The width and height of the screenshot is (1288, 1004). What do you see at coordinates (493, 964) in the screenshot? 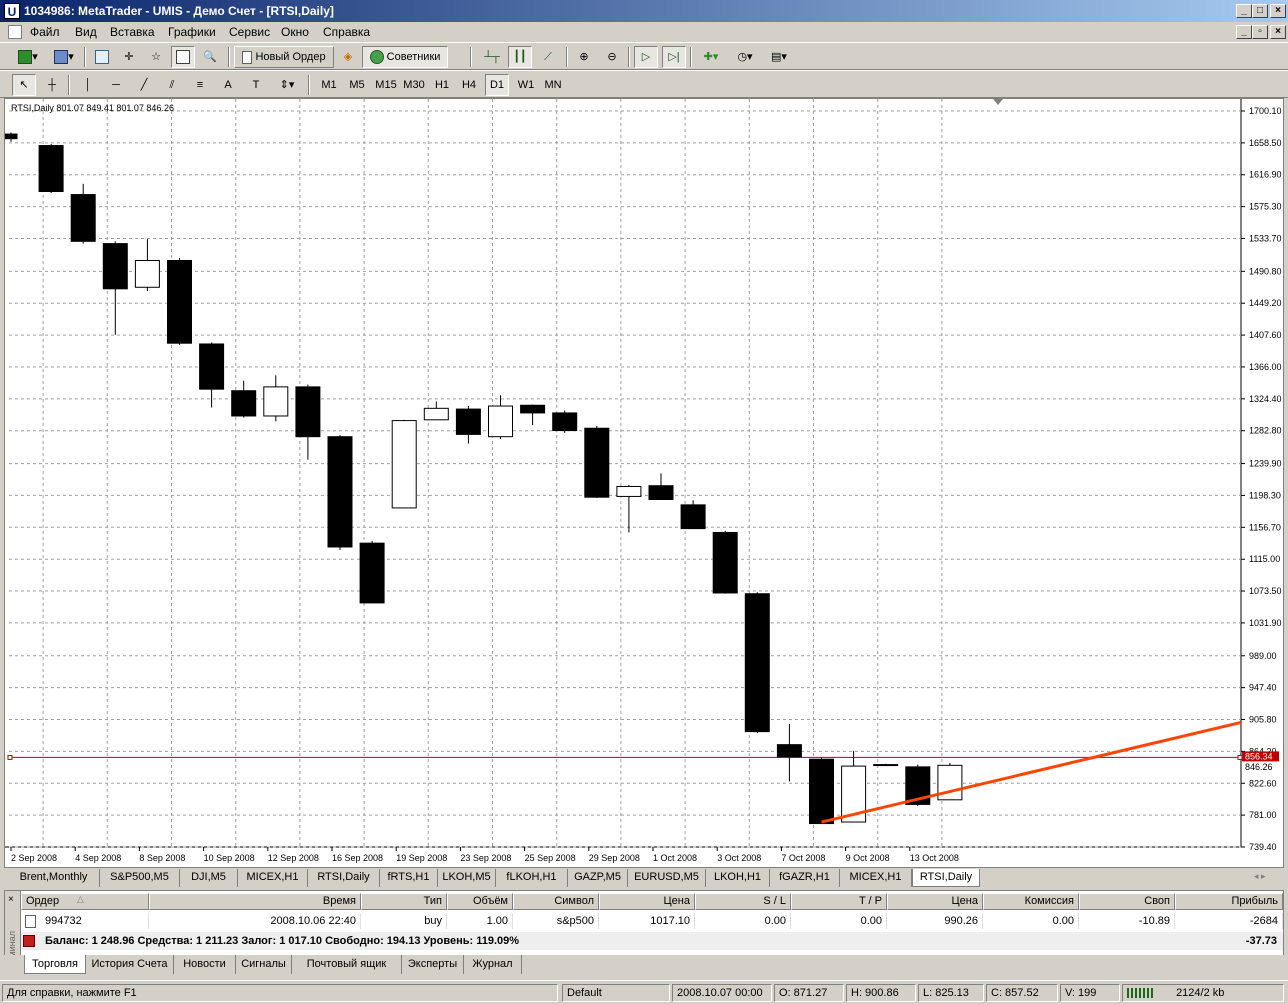
I see `terminal-tab: Журнал` at bounding box center [493, 964].